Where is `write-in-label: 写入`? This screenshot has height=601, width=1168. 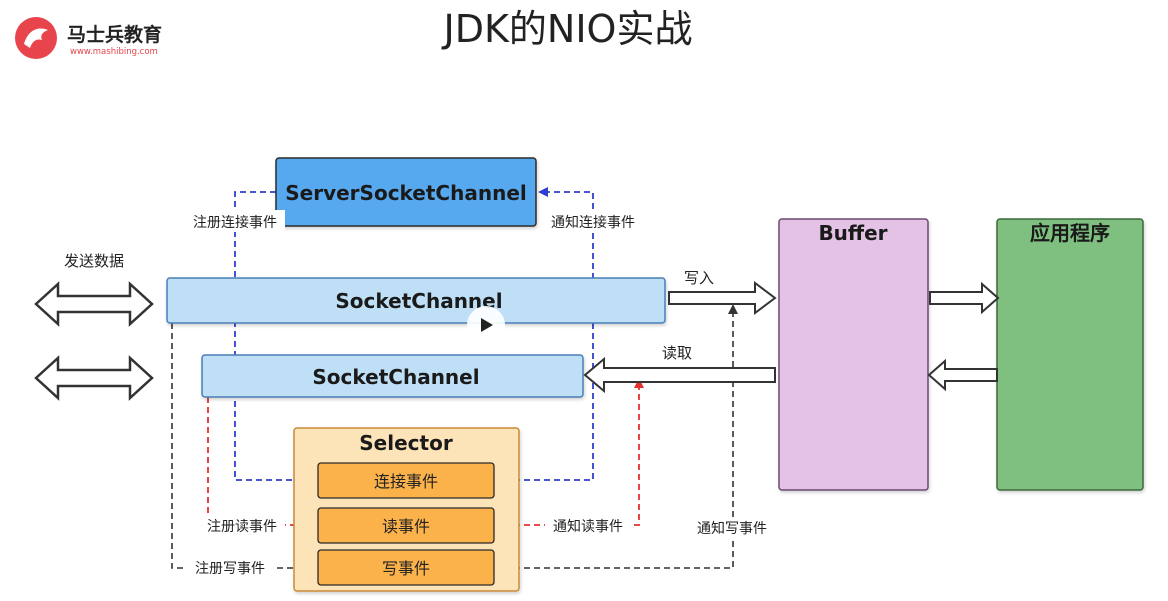
write-in-label: 写入 is located at coordinates (699, 278).